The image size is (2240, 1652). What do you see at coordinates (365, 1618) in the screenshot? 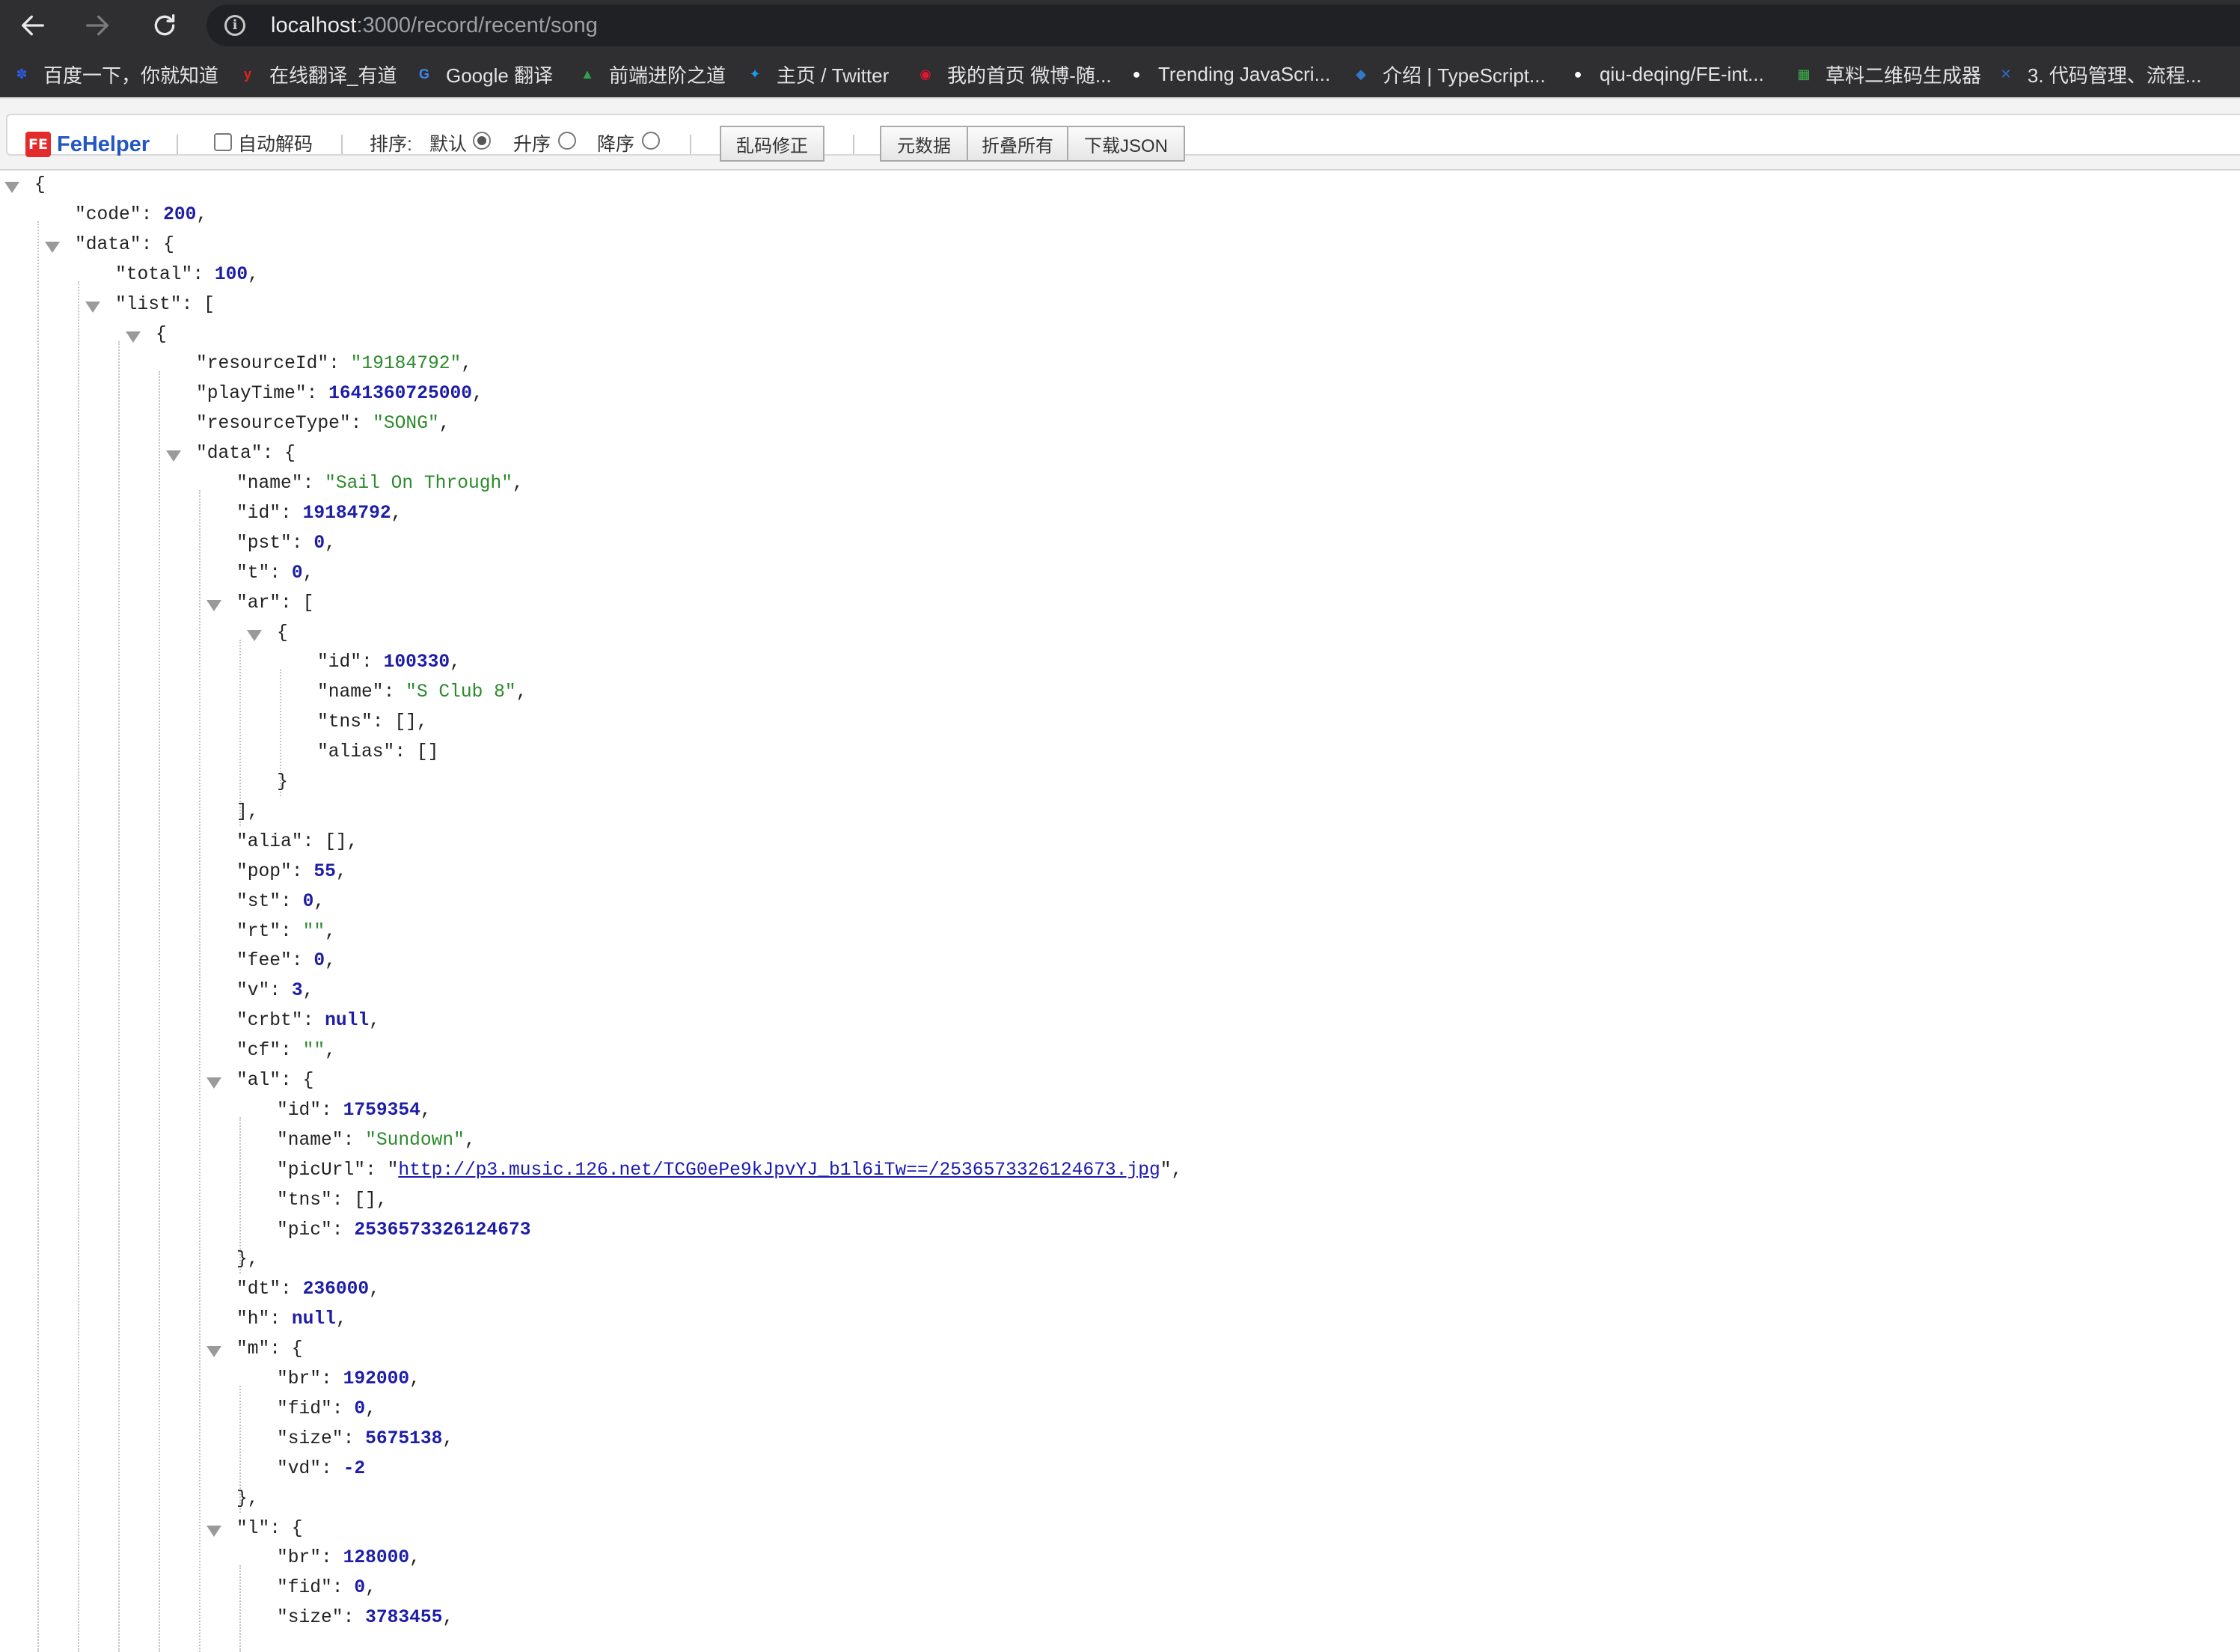
I see `json-line: "size": 3783455,` at bounding box center [365, 1618].